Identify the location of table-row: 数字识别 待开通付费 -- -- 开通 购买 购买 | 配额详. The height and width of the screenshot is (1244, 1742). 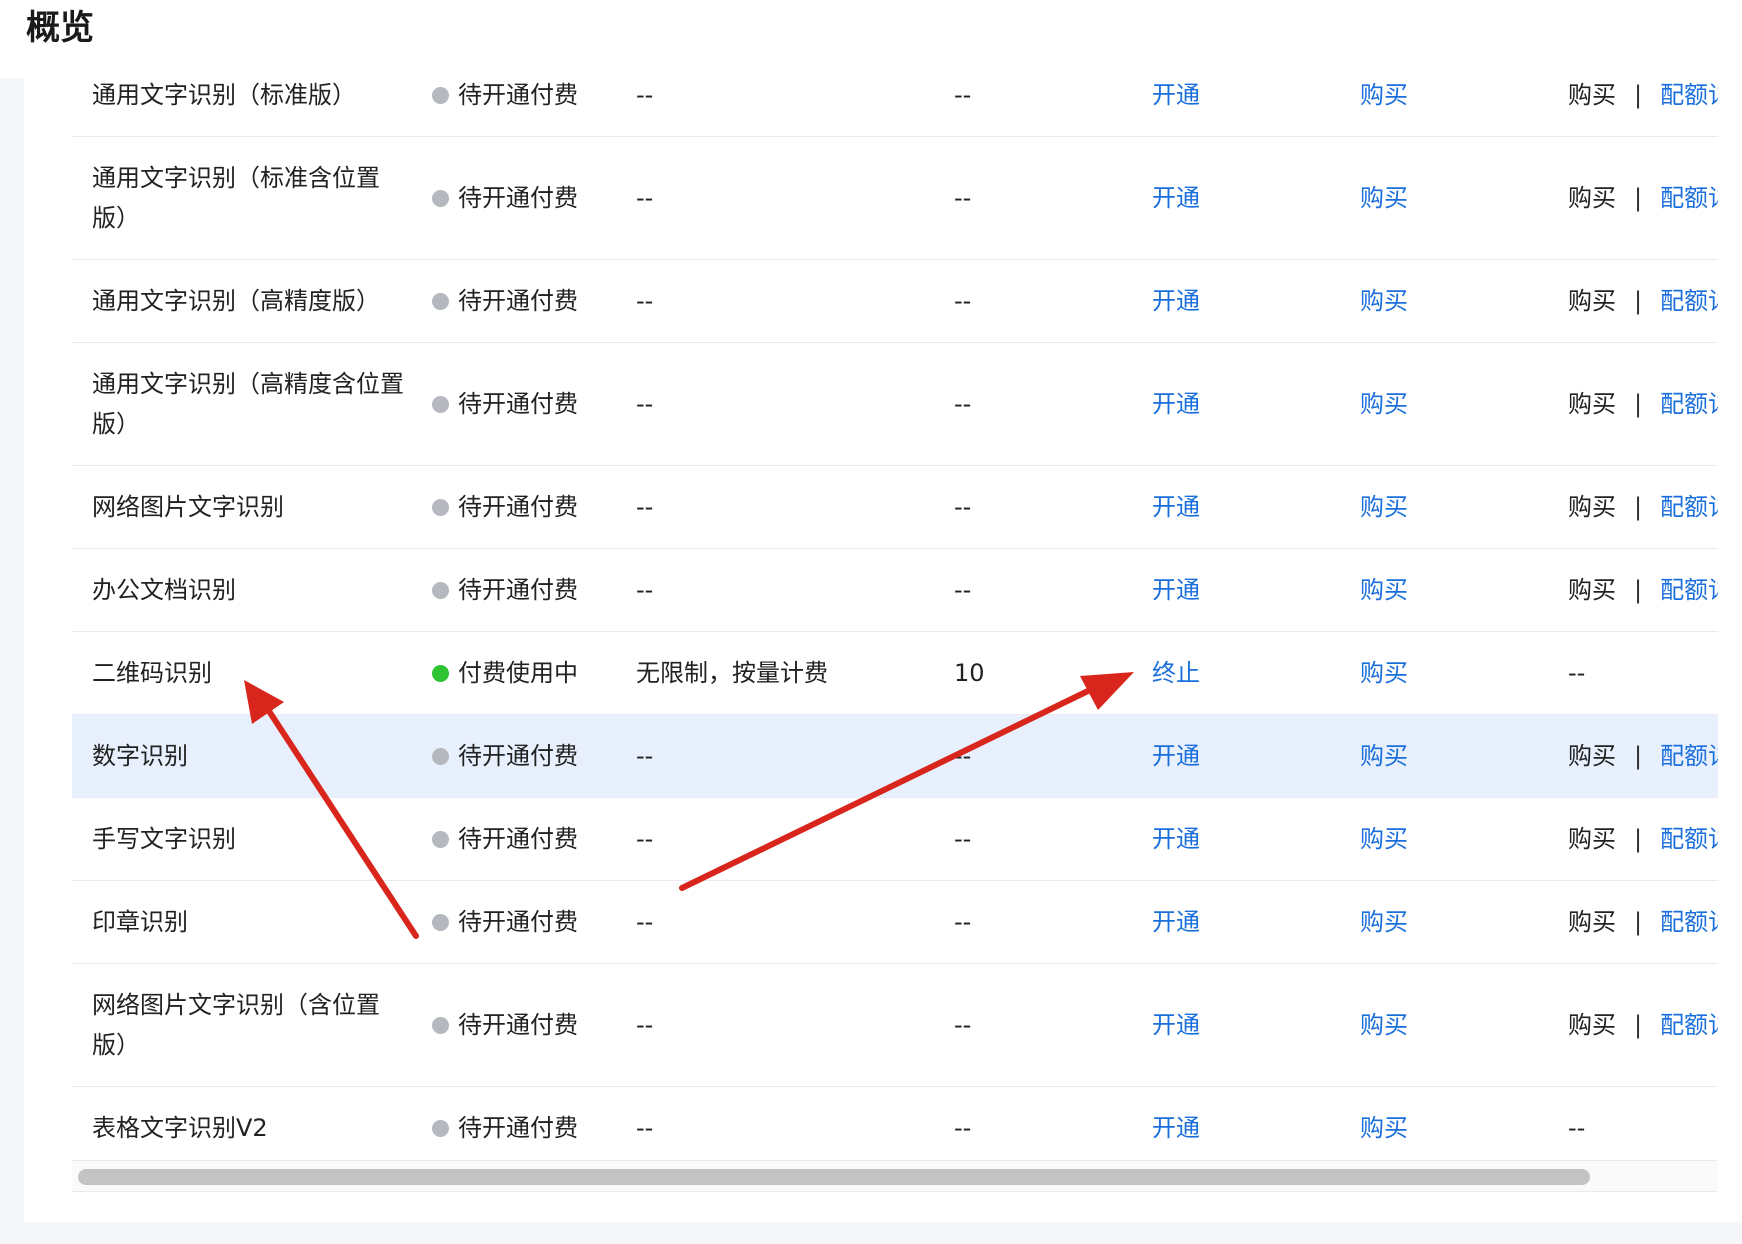
(895, 756).